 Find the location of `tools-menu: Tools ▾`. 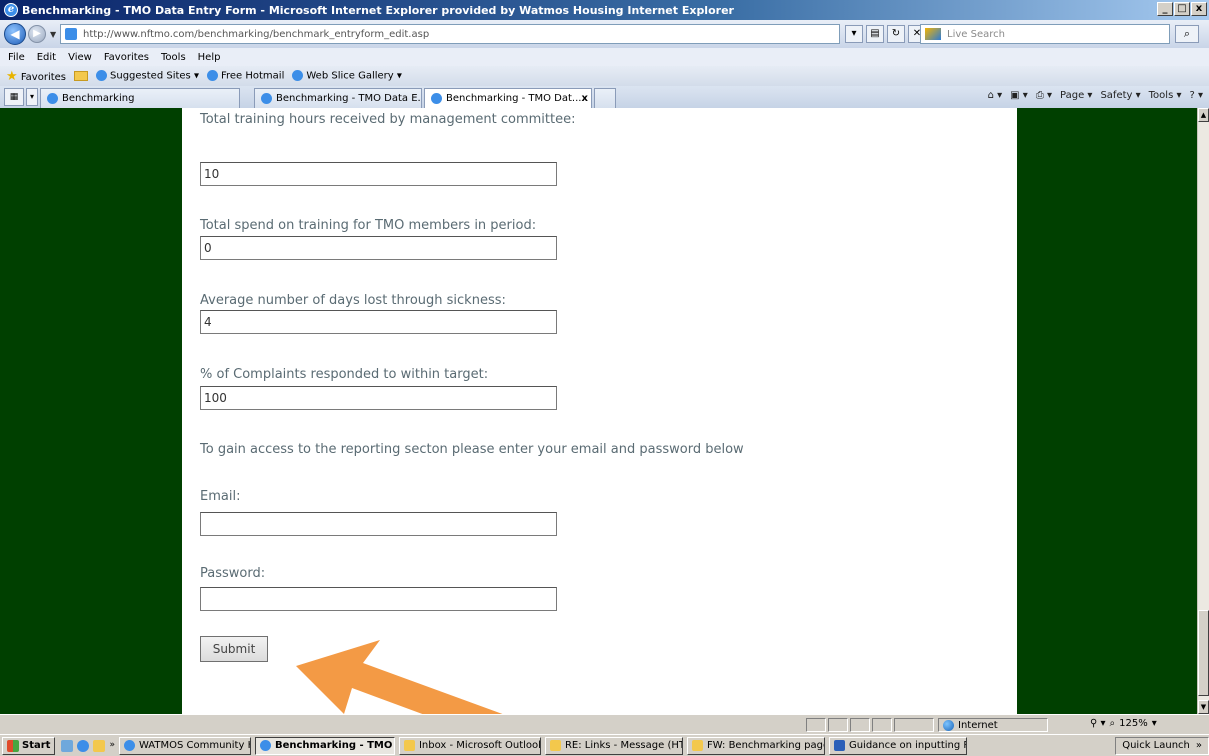

tools-menu: Tools ▾ is located at coordinates (1165, 95).